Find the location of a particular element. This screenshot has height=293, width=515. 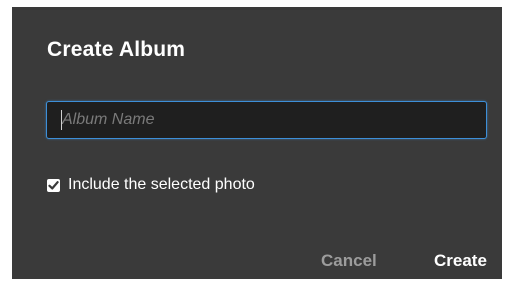

include-selected-photo-option: Include the selected photo is located at coordinates (151, 185).